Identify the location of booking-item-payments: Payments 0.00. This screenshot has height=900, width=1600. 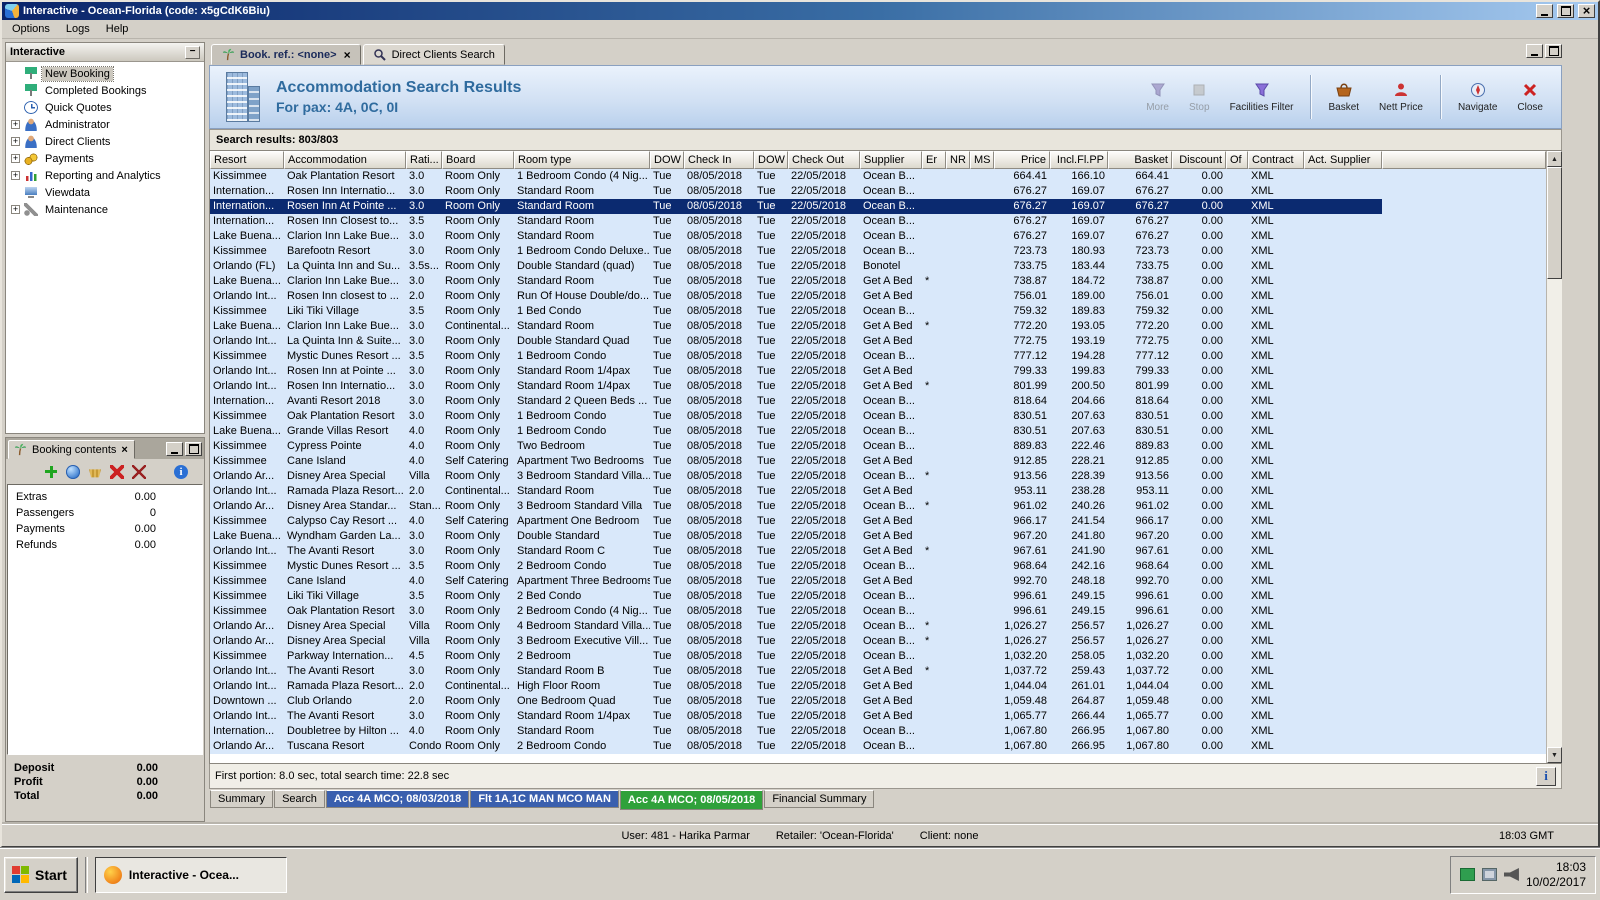
(105, 529).